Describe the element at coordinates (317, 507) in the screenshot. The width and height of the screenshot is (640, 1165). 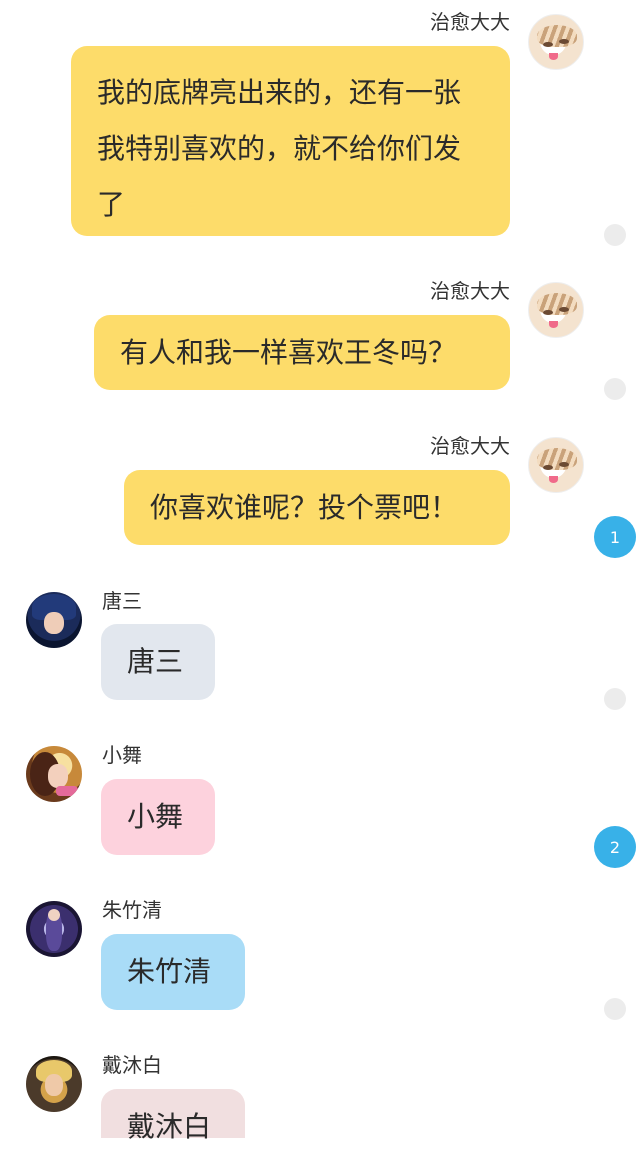
I see `message-bubble: 你喜欢谁呢？投个票吧！` at that location.